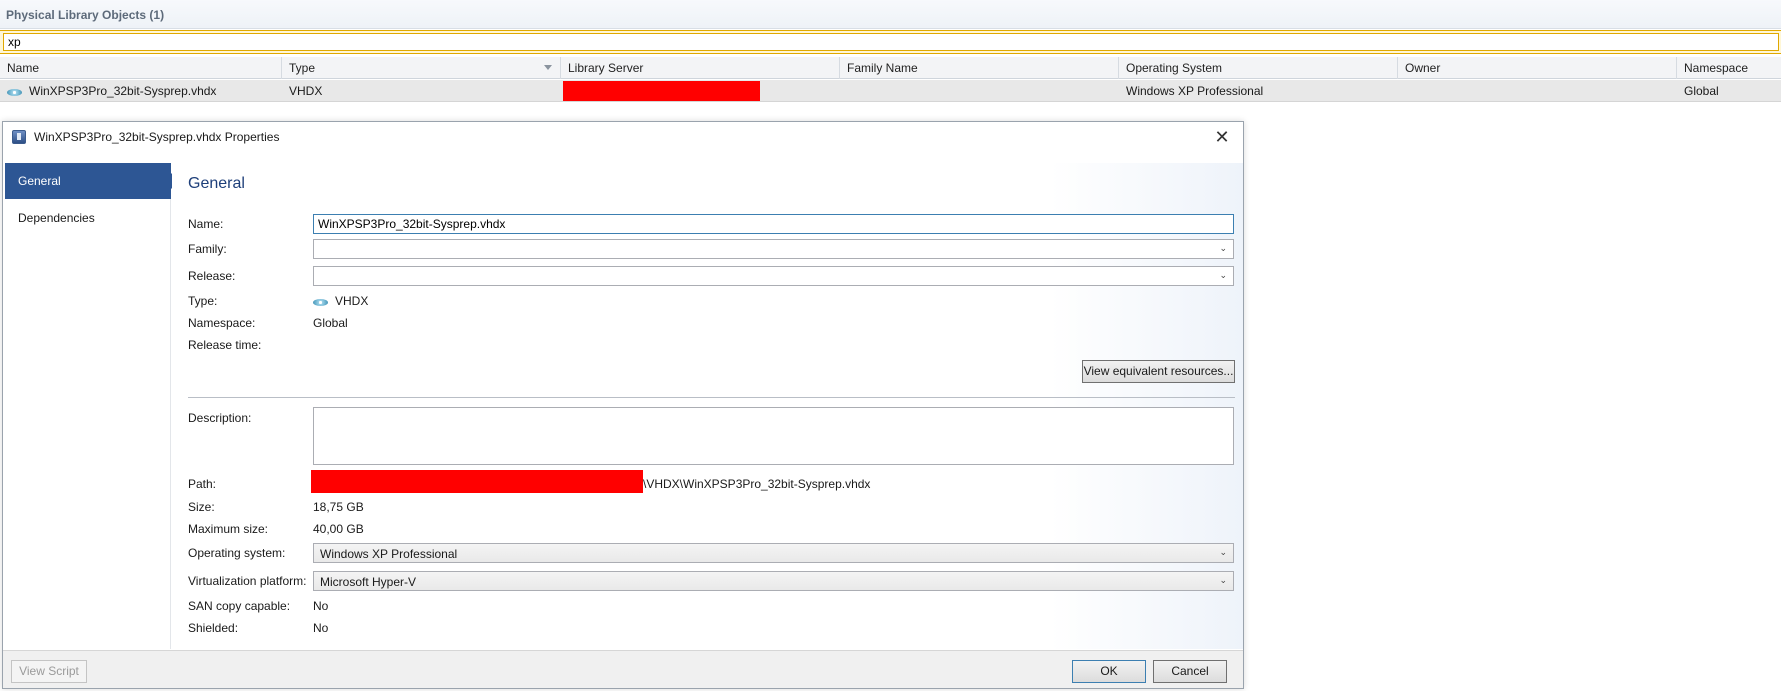 The image size is (1781, 691). I want to click on dialog-footer: View Script OK Cancel, so click(623, 669).